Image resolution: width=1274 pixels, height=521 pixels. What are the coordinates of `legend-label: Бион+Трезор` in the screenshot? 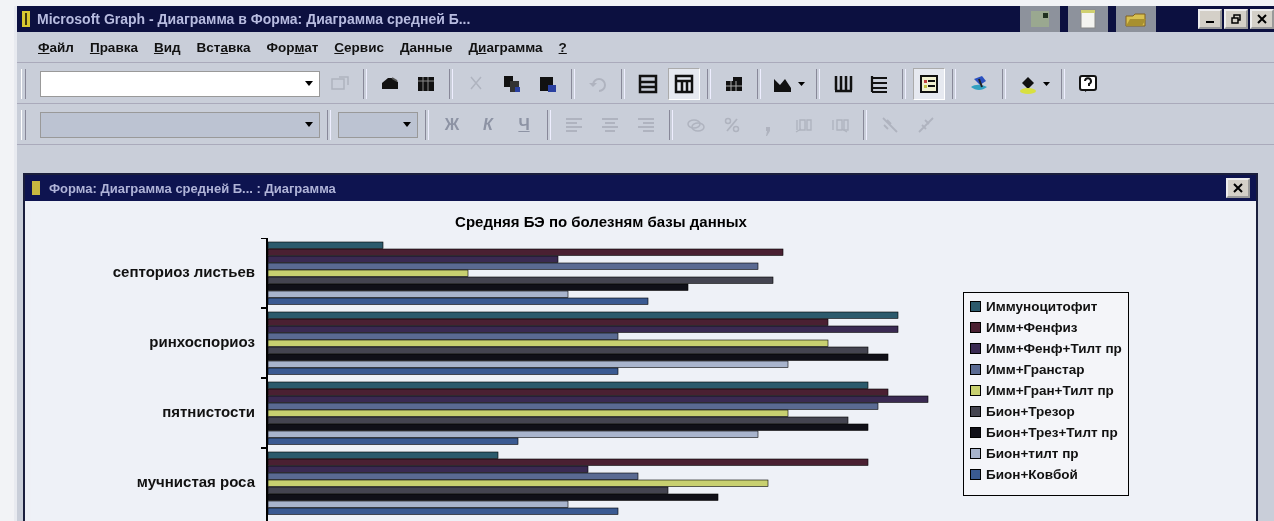 It's located at (1030, 411).